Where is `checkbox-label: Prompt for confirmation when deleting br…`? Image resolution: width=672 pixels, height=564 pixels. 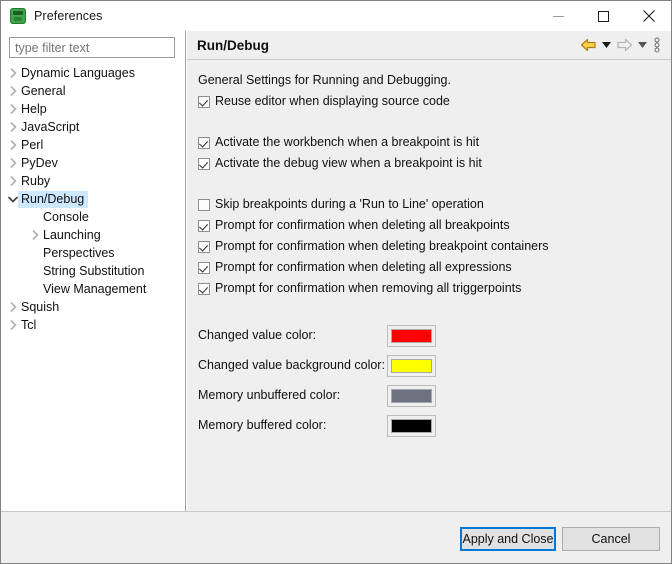
checkbox-label: Prompt for confirmation when deleting br… is located at coordinates (382, 246).